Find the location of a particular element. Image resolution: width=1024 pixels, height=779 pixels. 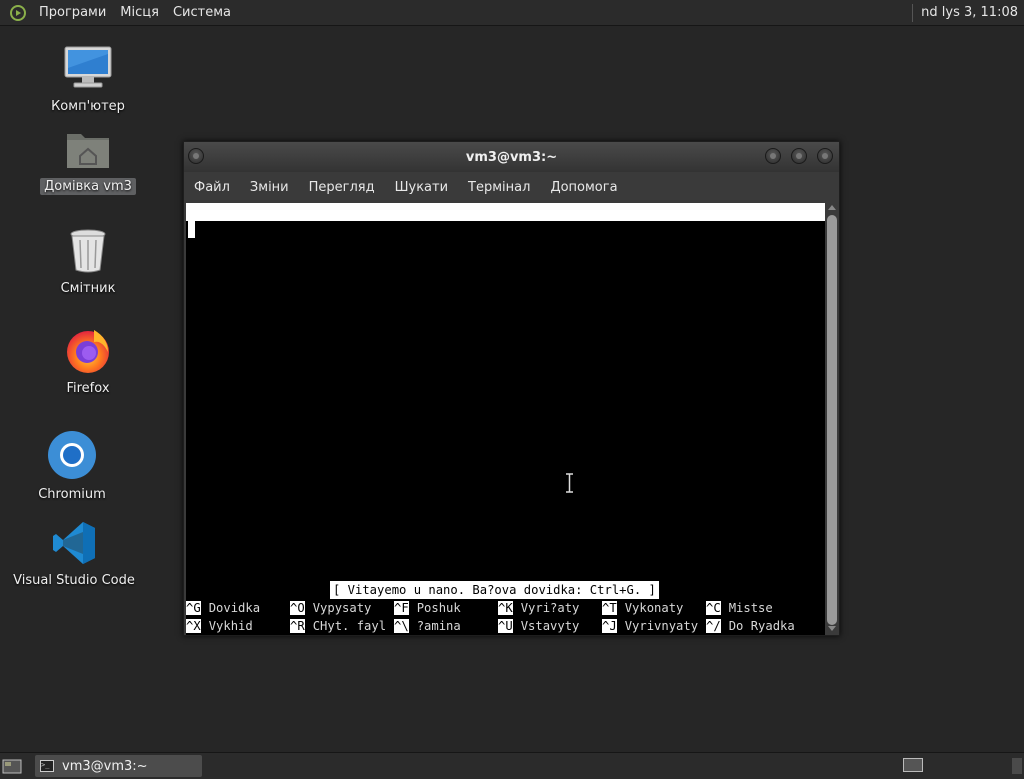

shortcut-where-is: ^F Poshuk is located at coordinates (427, 608).